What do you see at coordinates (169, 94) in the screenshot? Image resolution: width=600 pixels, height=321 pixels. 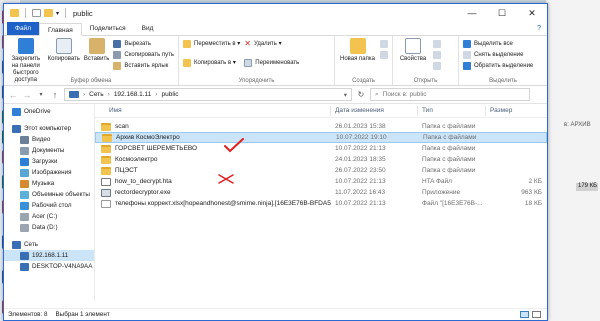 I see `breadcrumb-current: public` at bounding box center [169, 94].